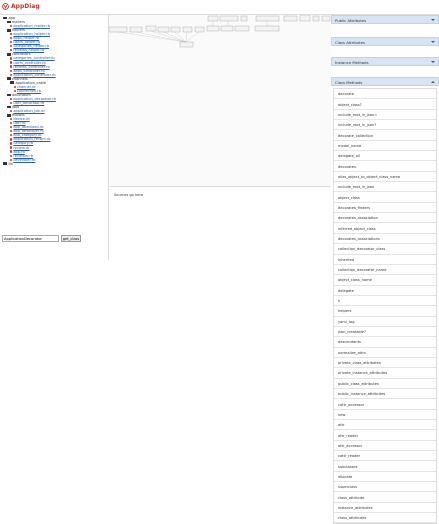  I want to click on method-list-item: inherited, so click(385, 260).